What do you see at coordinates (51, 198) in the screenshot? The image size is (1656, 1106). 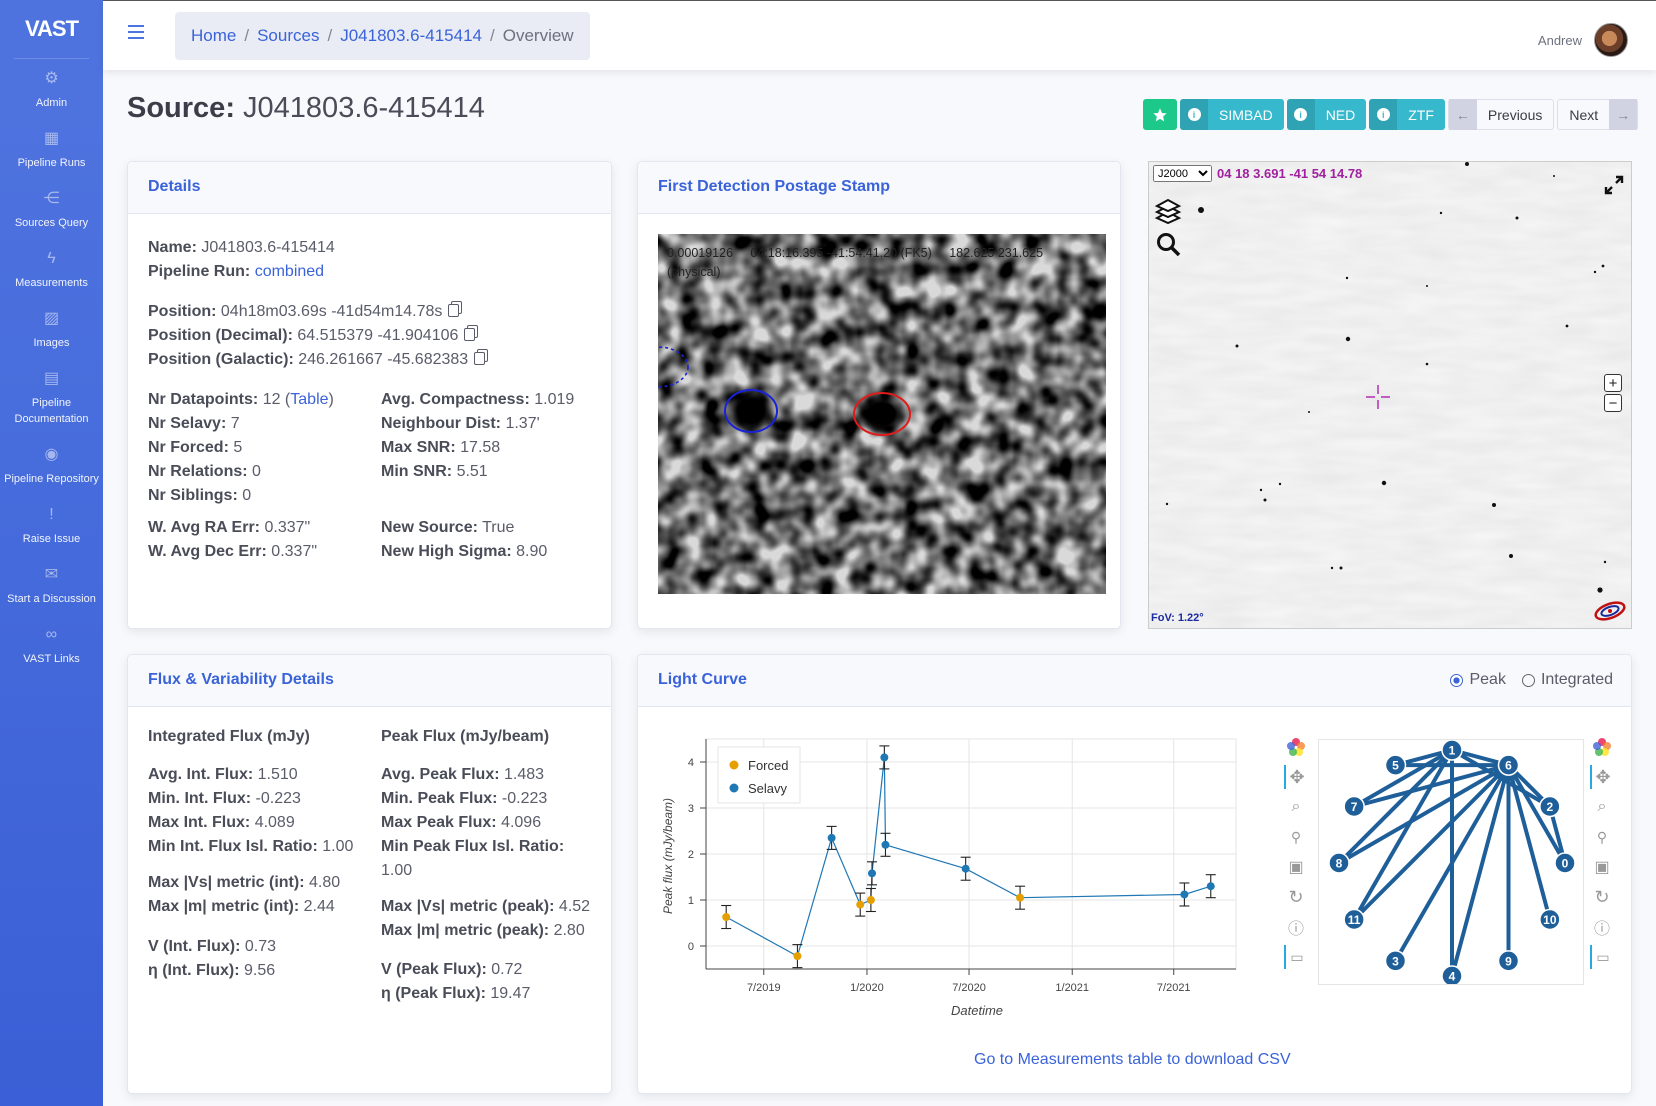 I see `share-icon: ⋲` at bounding box center [51, 198].